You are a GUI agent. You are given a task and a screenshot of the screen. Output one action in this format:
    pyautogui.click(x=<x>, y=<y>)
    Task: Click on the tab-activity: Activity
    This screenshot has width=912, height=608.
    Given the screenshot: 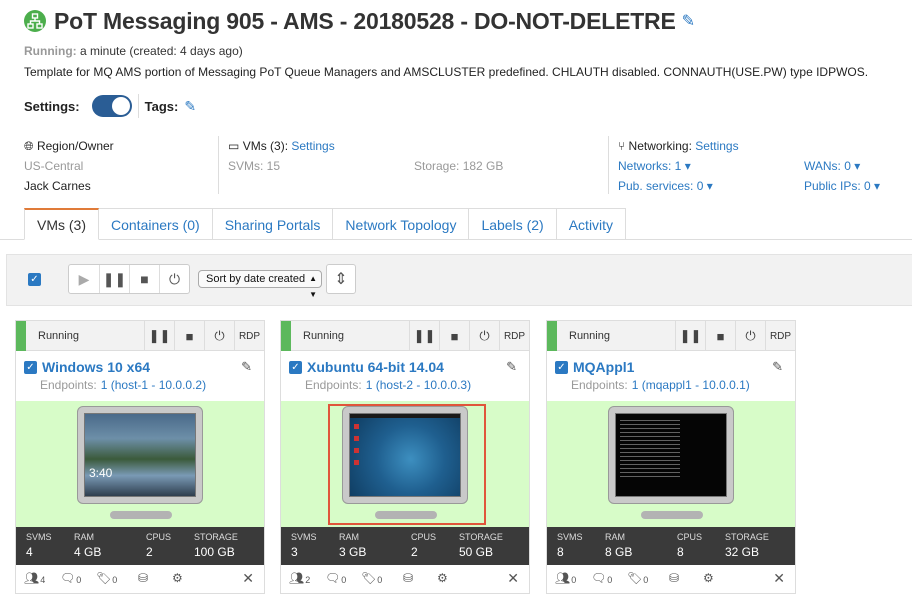 What is the action you would take?
    pyautogui.click(x=591, y=224)
    